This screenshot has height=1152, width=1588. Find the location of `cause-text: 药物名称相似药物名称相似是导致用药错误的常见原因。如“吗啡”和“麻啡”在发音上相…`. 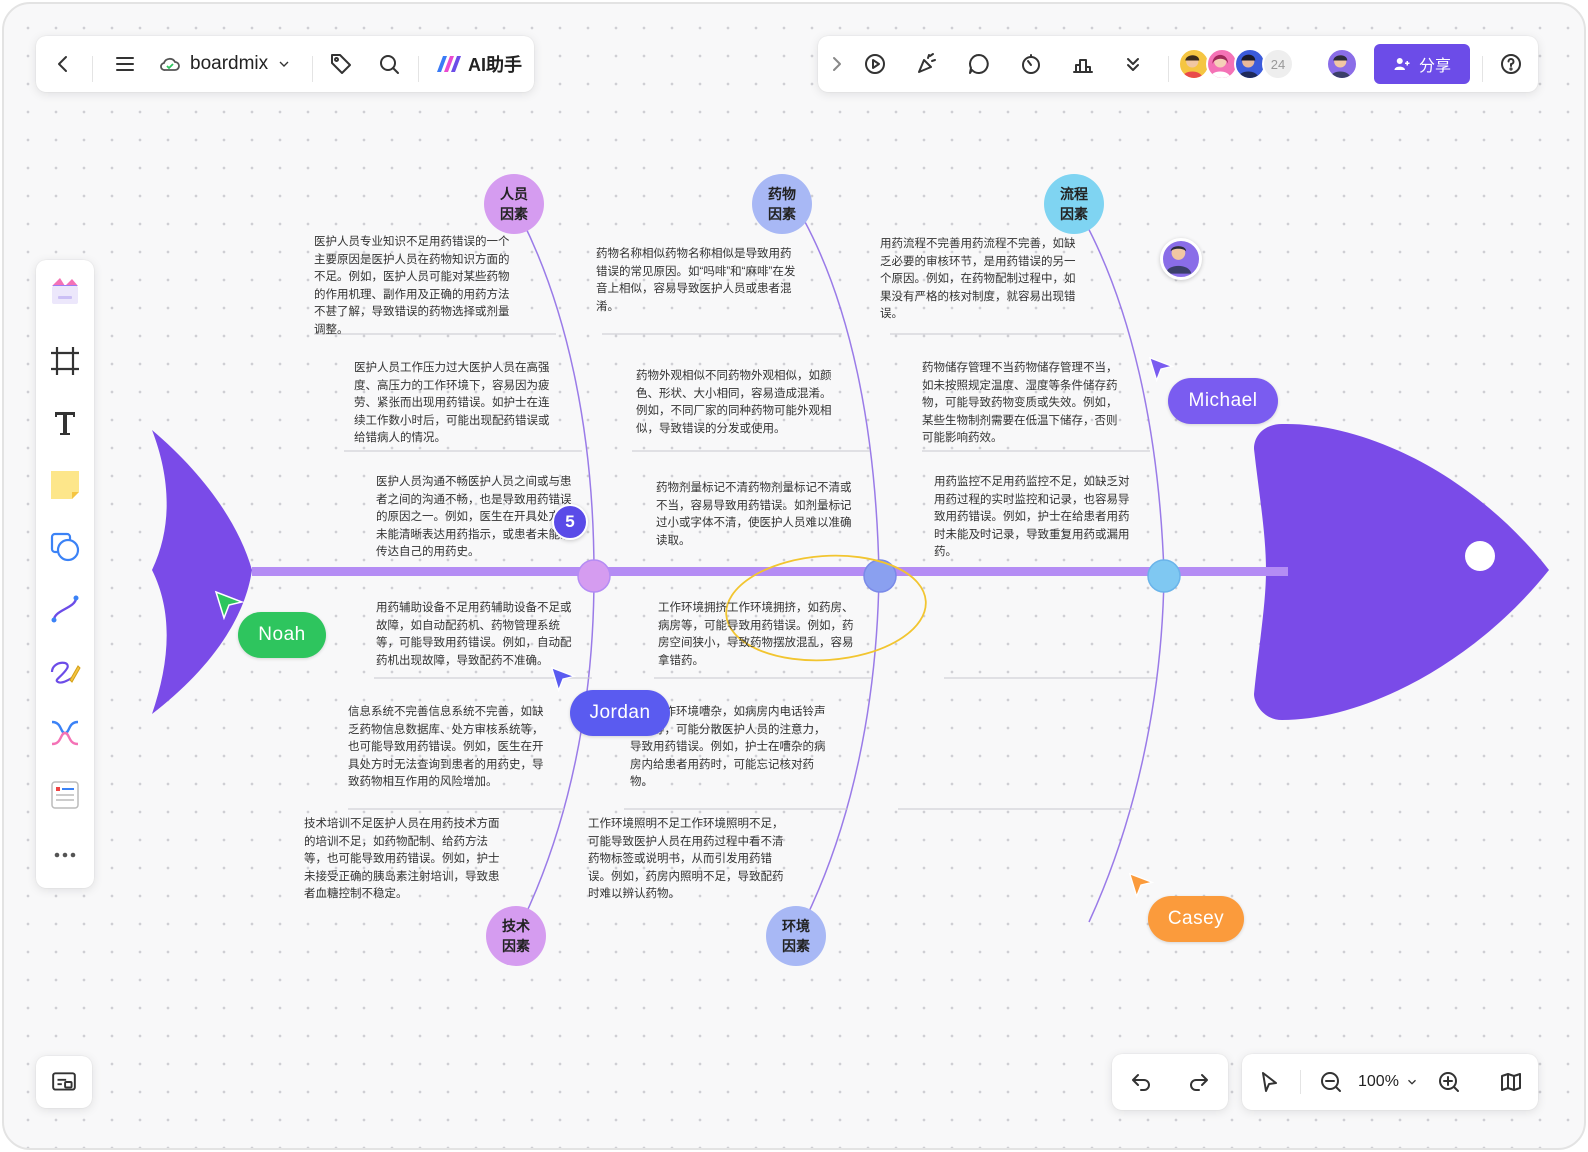

cause-text: 药物名称相似药物名称相似是导致用药错误的常见原因。如“吗啡”和“麻啡”在发音上相… is located at coordinates (696, 281).